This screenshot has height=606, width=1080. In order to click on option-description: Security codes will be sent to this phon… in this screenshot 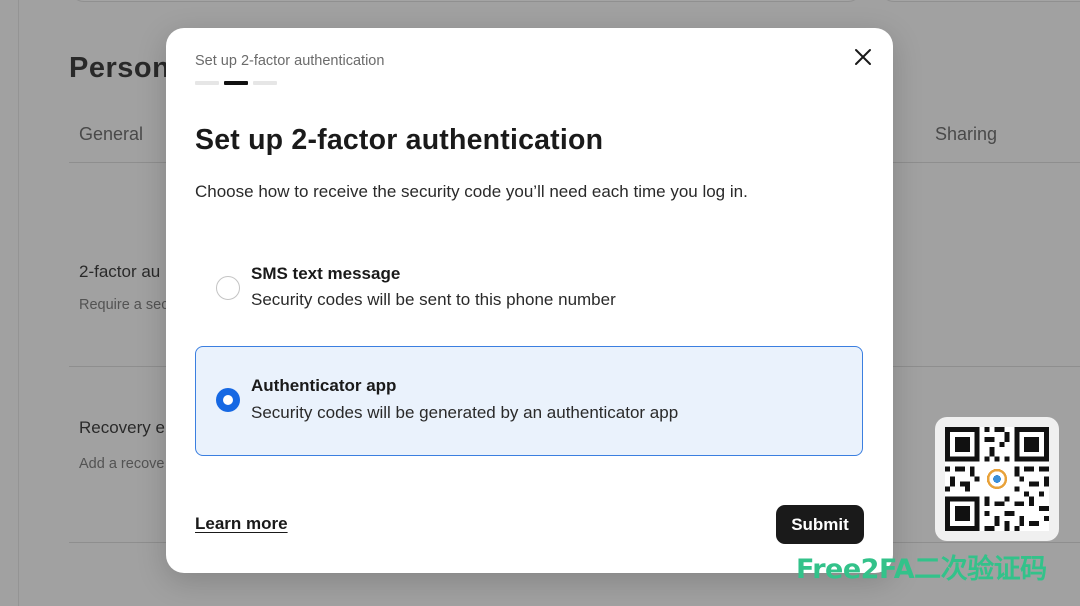, I will do `click(433, 299)`.